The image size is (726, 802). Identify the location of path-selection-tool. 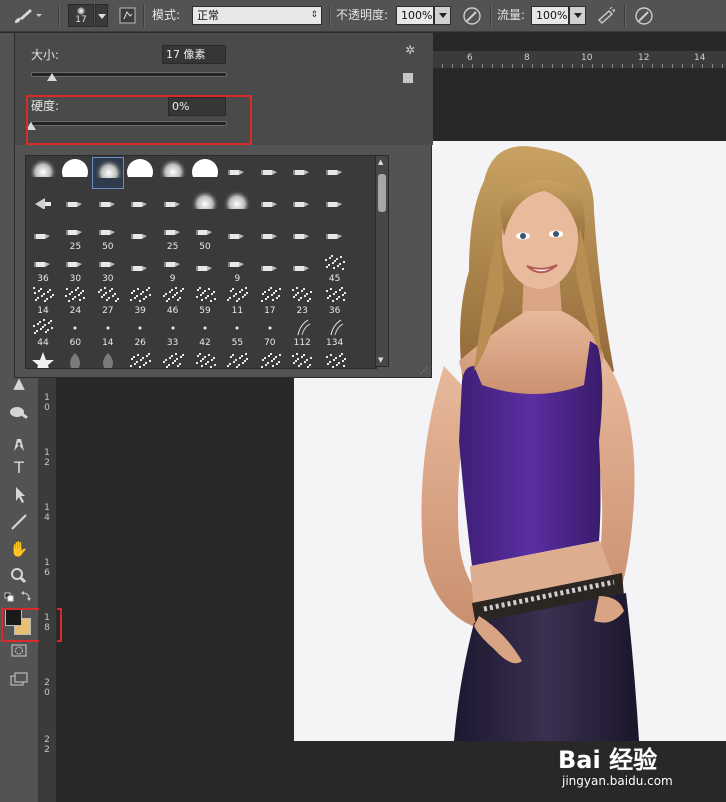
(19, 494).